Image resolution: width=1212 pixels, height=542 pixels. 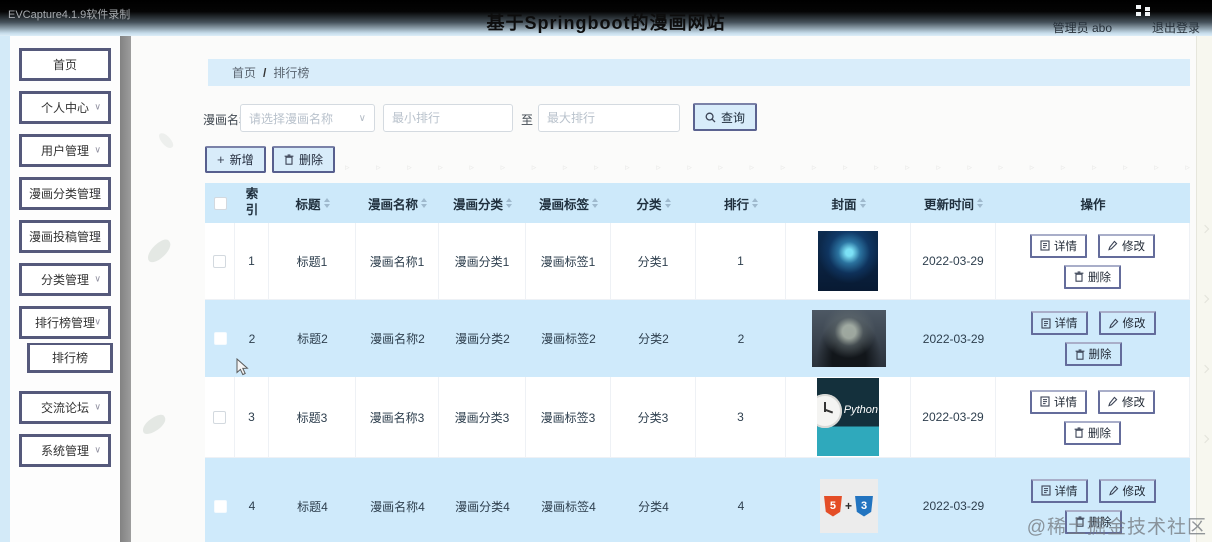 I want to click on column-header-label: 封面, so click(x=844, y=204).